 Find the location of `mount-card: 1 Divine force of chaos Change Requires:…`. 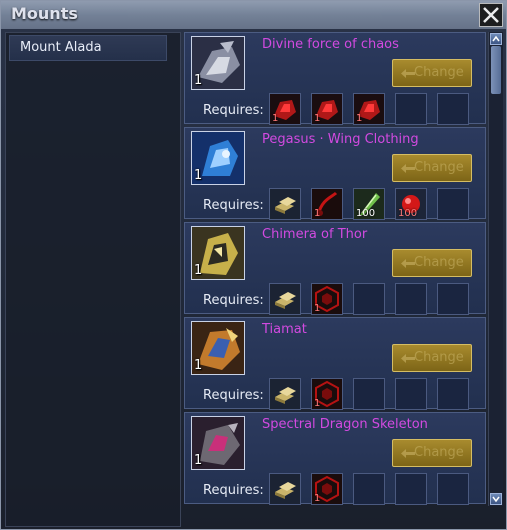

mount-card: 1 Divine force of chaos Change Requires:… is located at coordinates (335, 78).